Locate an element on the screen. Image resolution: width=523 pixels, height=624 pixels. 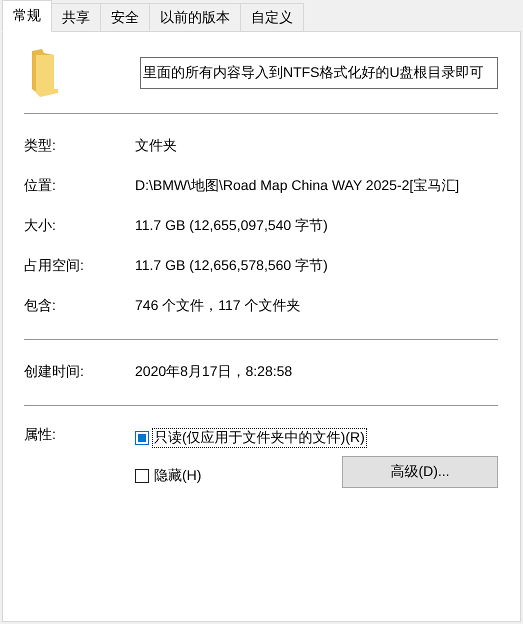
folder-icon is located at coordinates (45, 72).